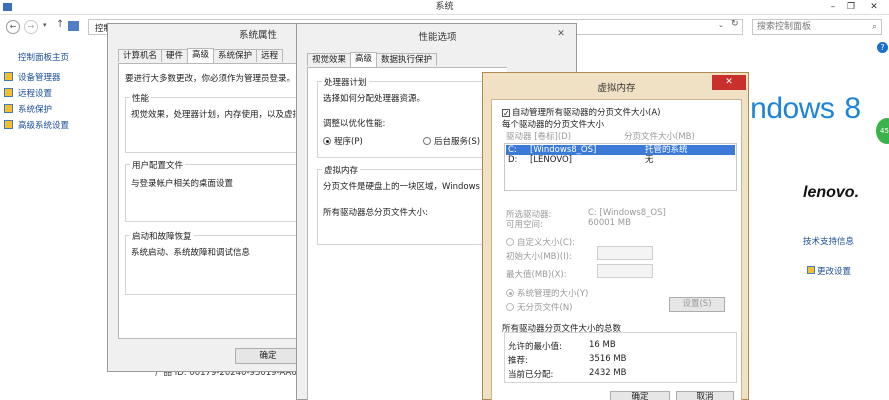  I want to click on drive-letter: D:, so click(513, 160).